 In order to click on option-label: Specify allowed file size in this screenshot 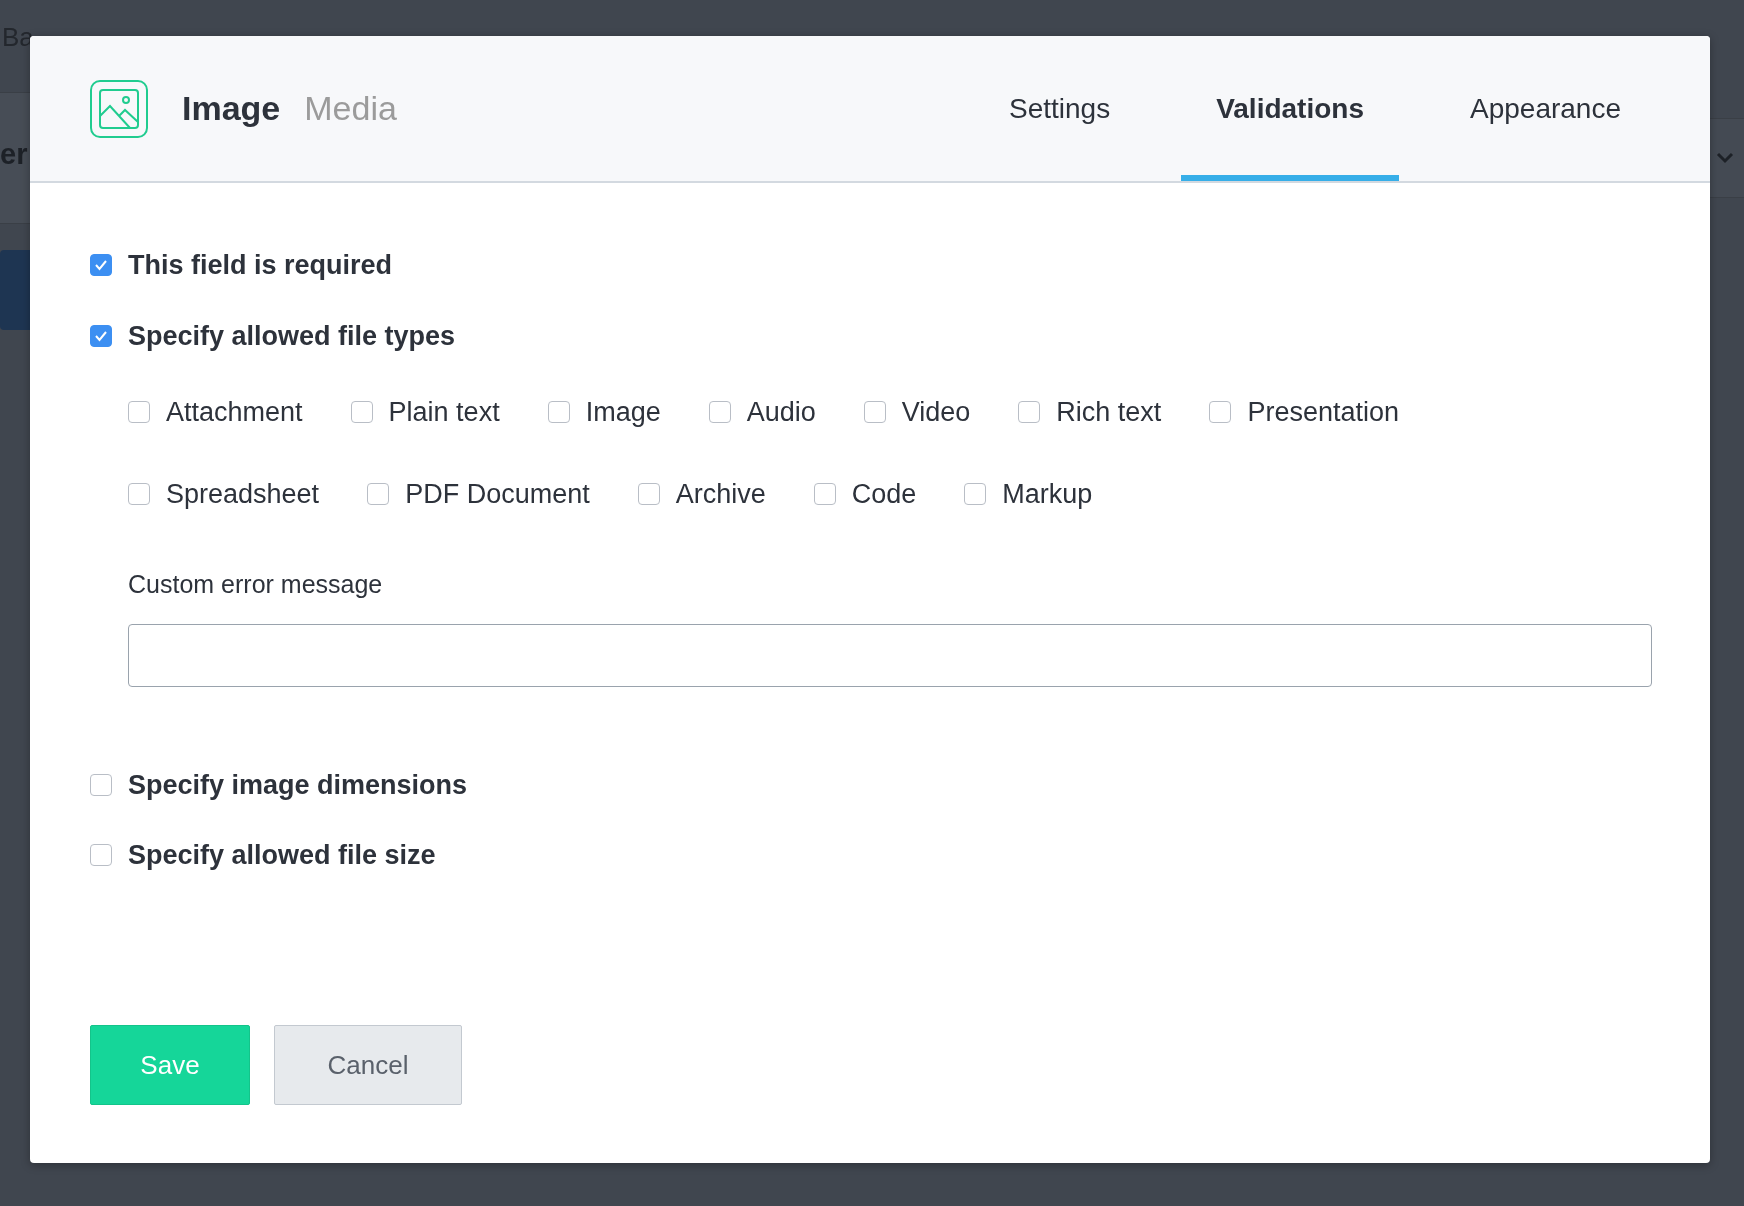, I will do `click(282, 855)`.